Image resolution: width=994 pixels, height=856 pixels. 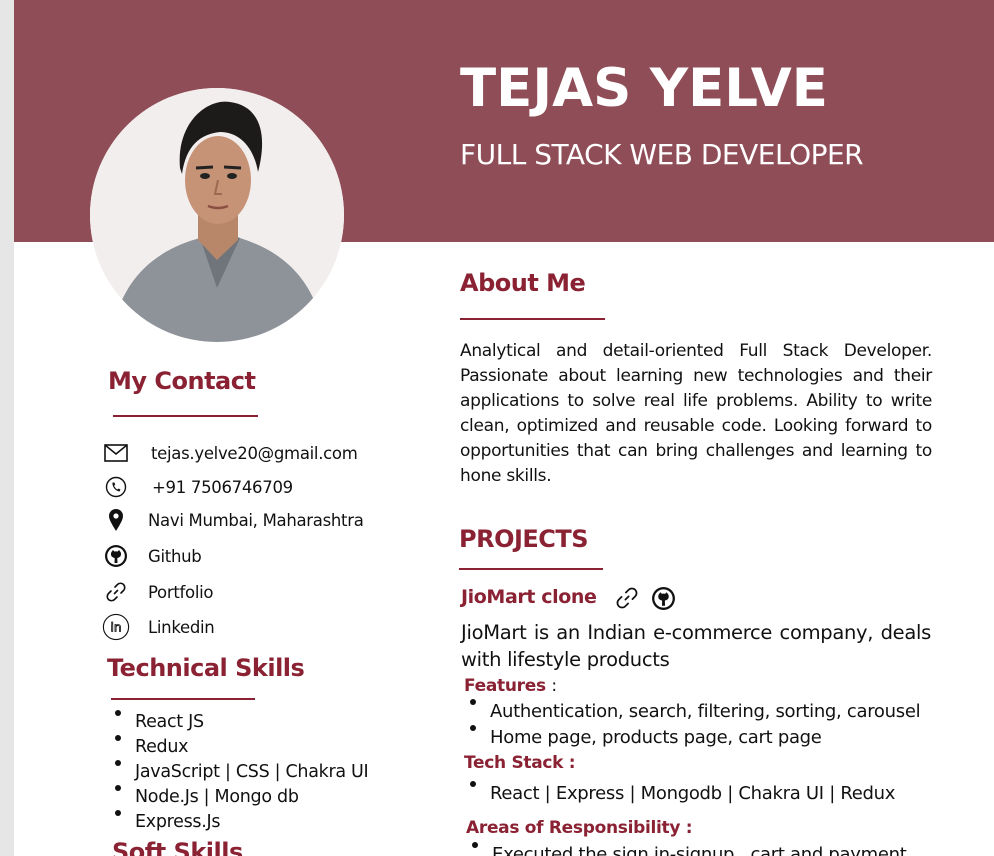 I want to click on contact-heading-rule, so click(x=185, y=416).